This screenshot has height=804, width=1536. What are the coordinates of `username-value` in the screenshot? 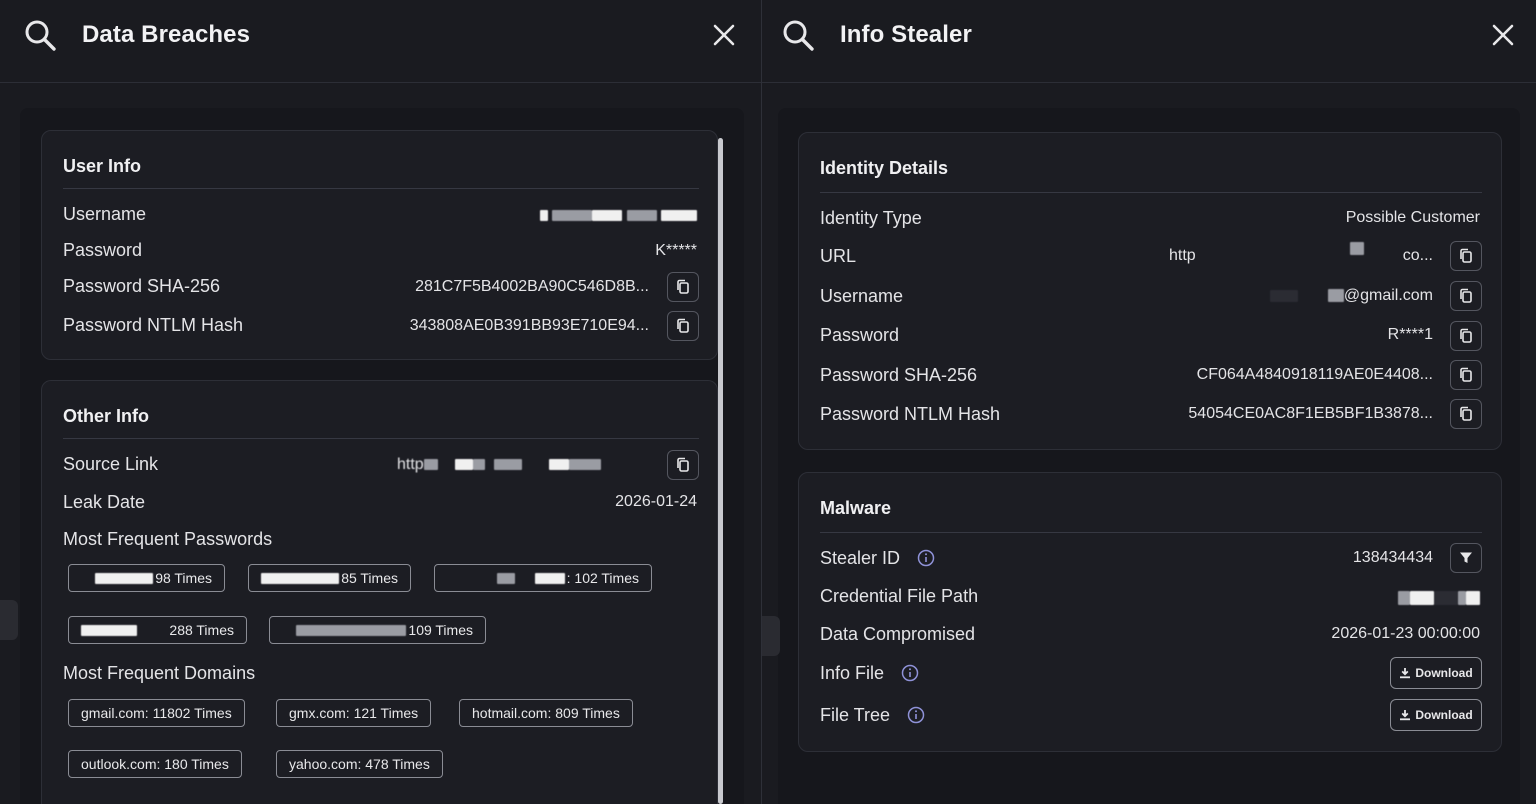 It's located at (618, 216).